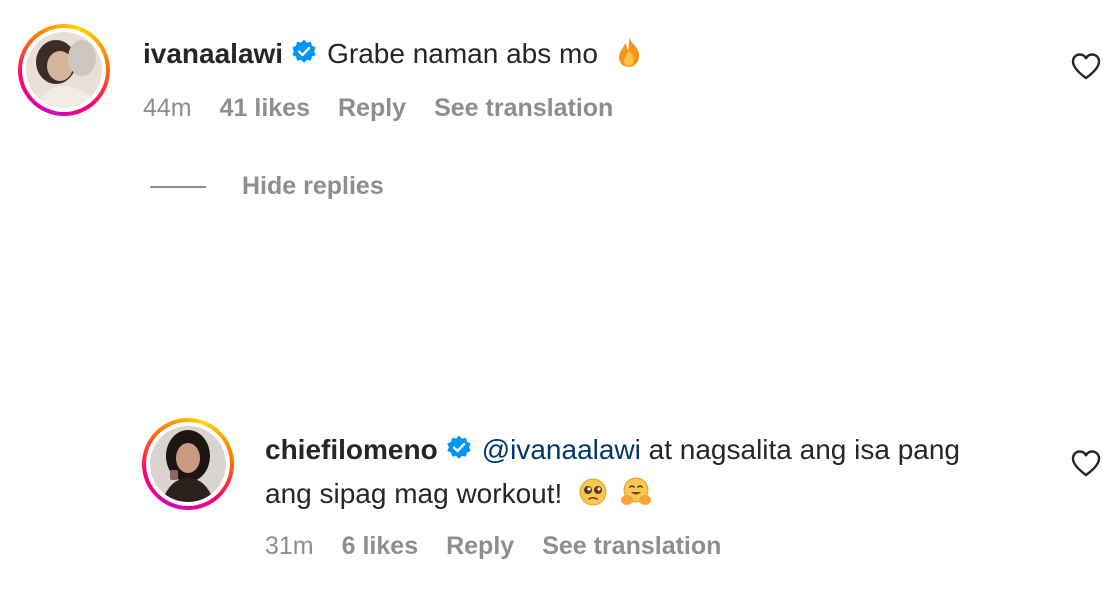  What do you see at coordinates (265, 108) in the screenshot?
I see `comment-likes: 41 likes` at bounding box center [265, 108].